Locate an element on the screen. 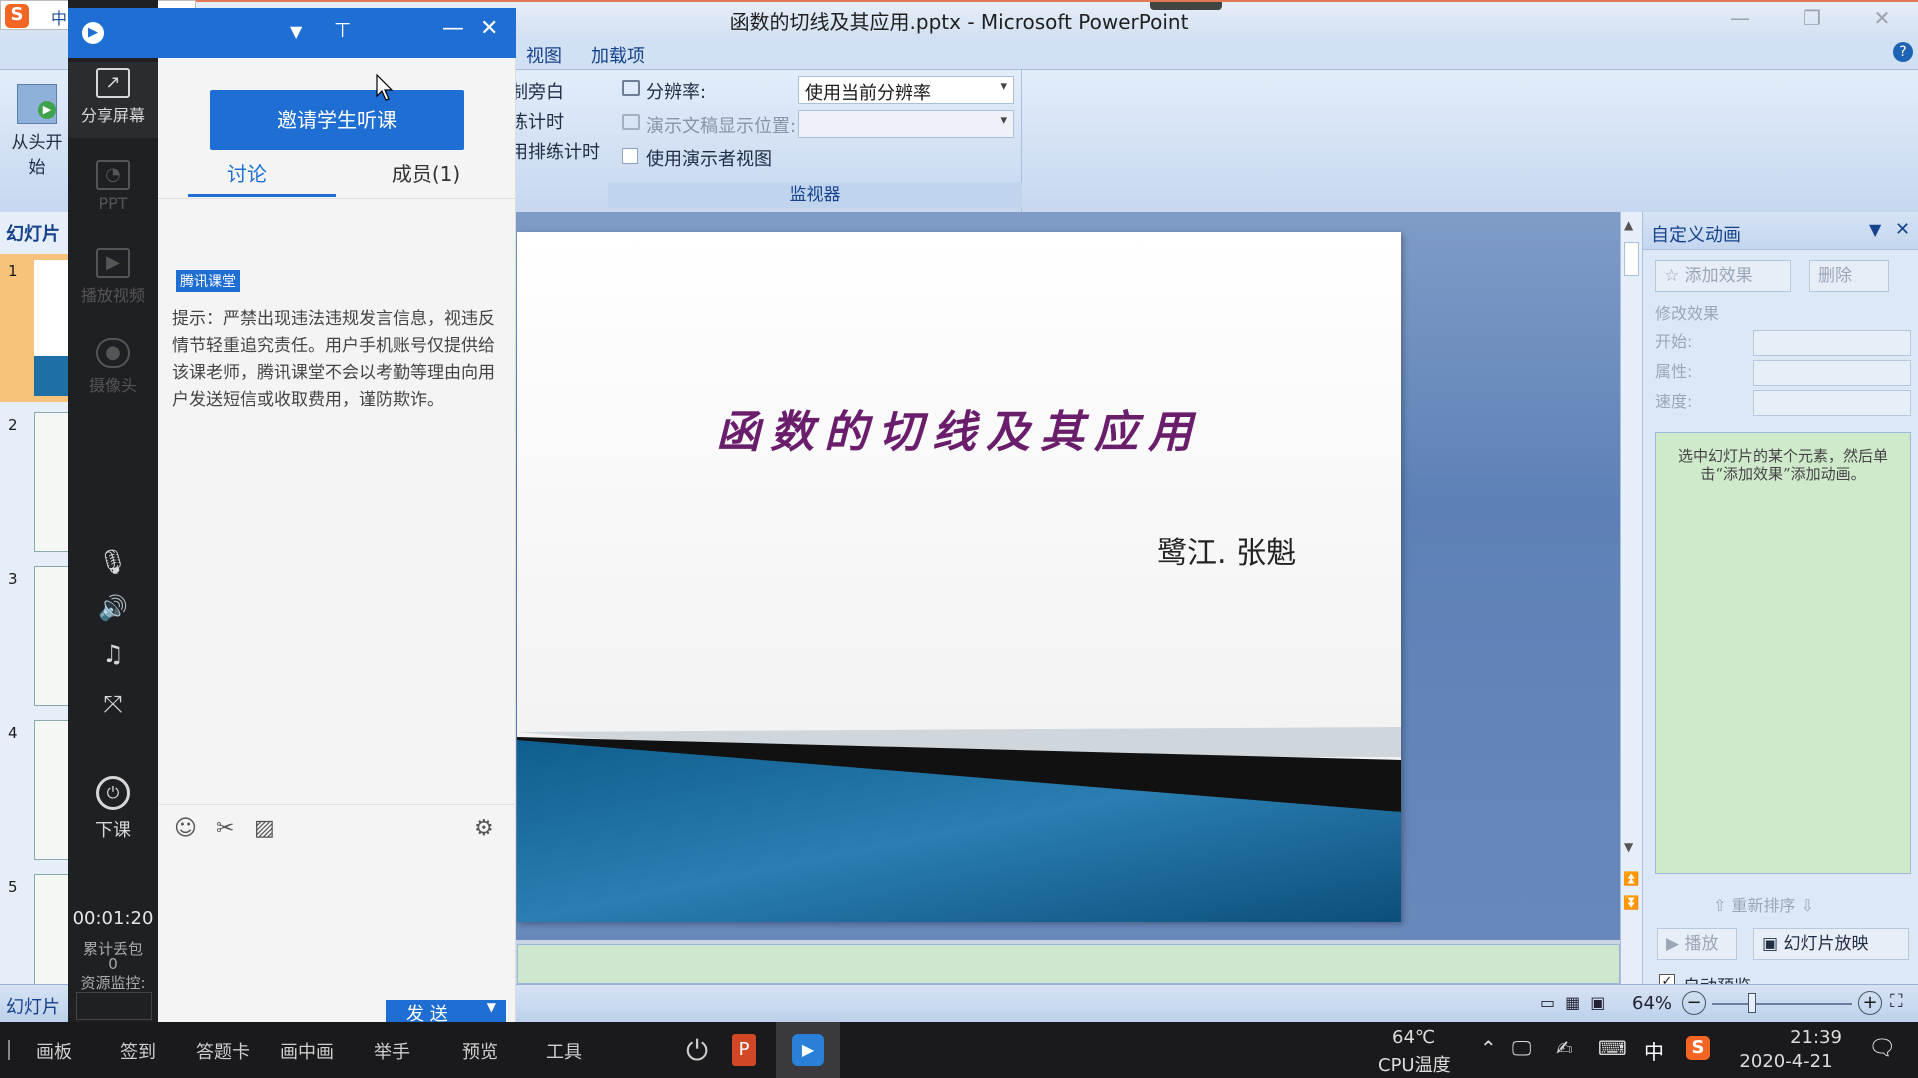 Image resolution: width=1918 pixels, height=1078 pixels. toolbar-item-checkin: 签到 is located at coordinates (138, 1051).